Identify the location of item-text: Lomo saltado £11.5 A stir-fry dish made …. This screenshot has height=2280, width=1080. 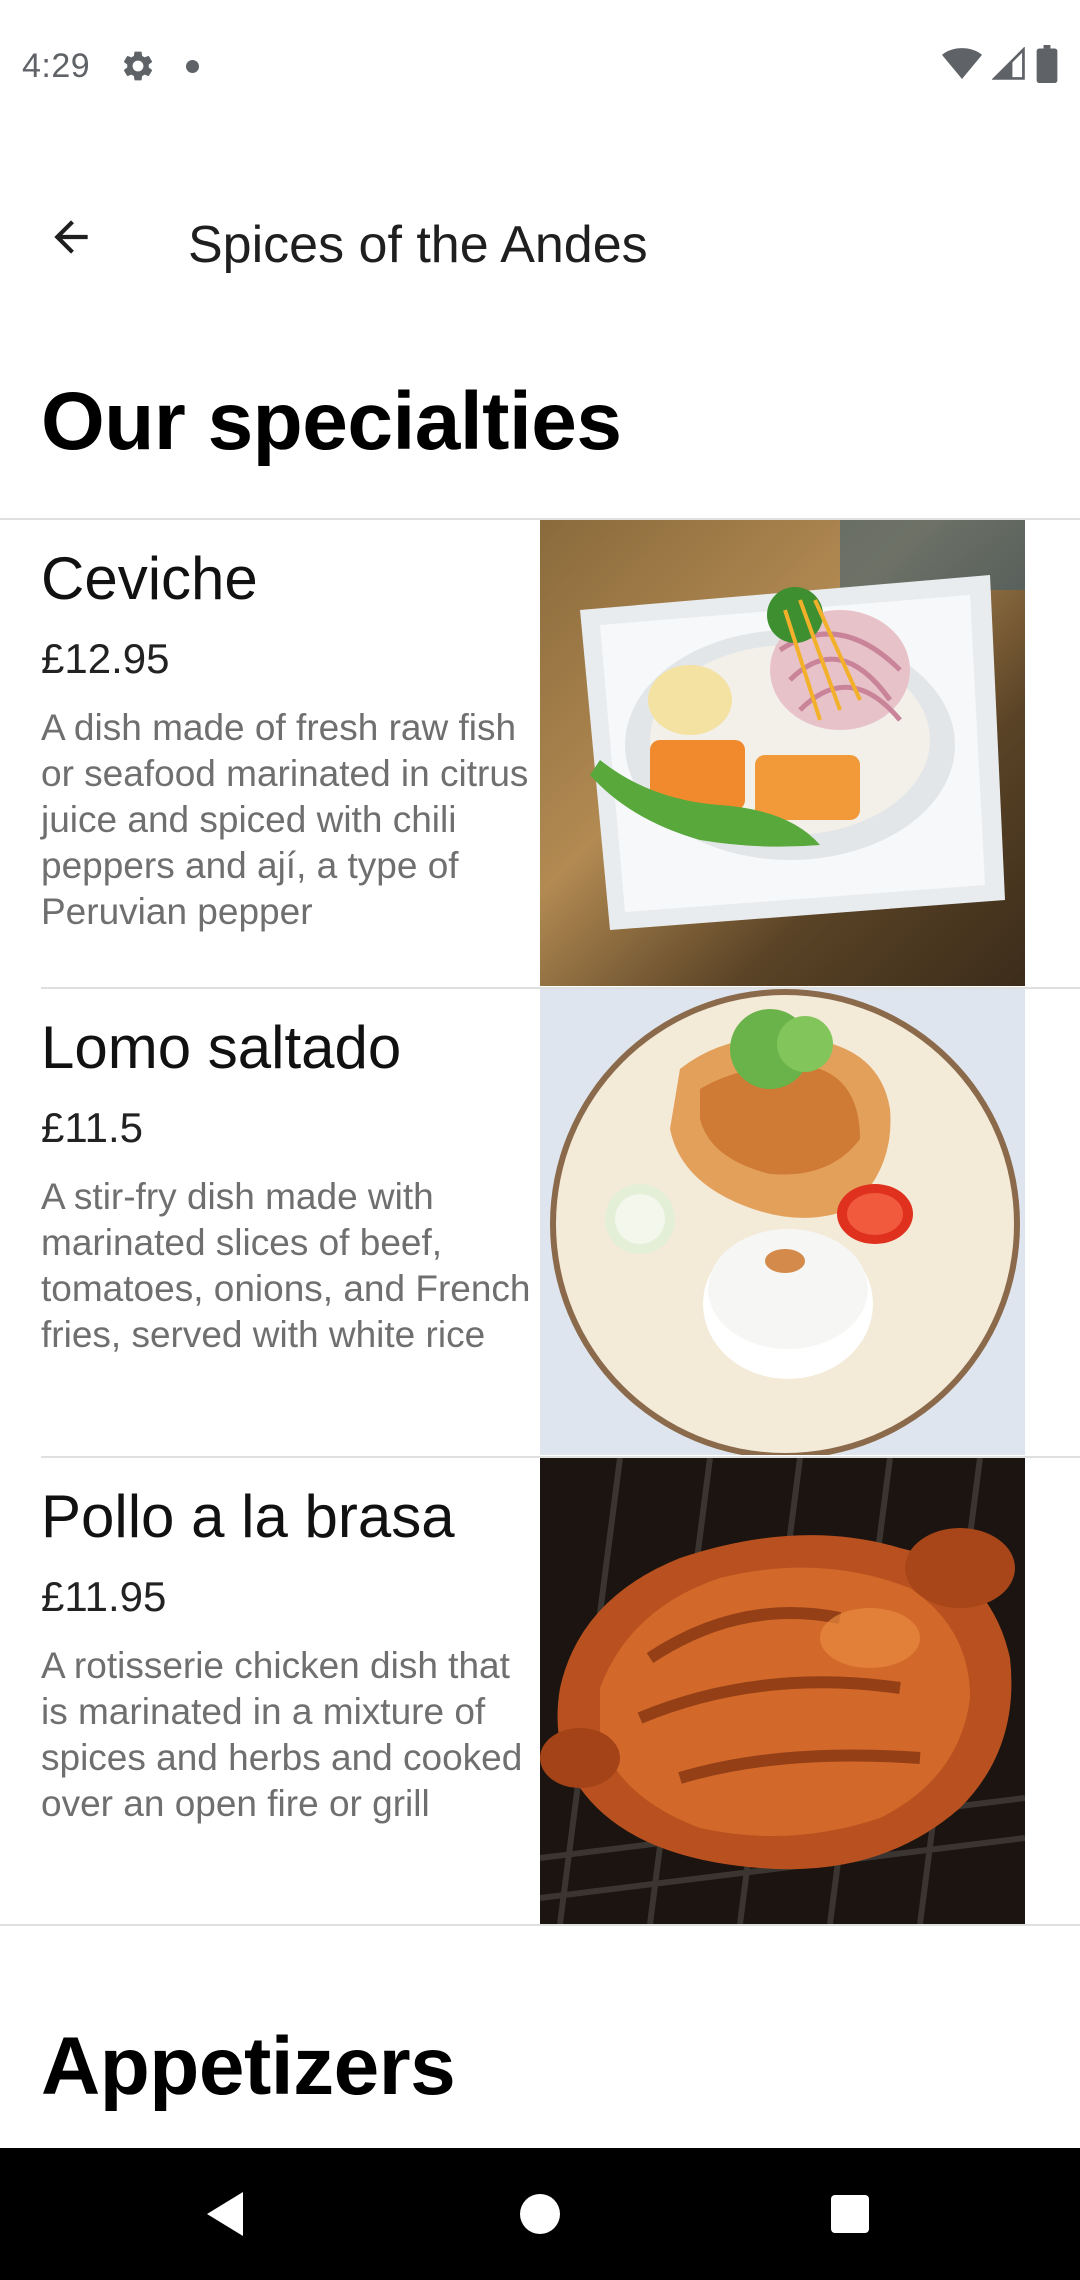
(286, 1185).